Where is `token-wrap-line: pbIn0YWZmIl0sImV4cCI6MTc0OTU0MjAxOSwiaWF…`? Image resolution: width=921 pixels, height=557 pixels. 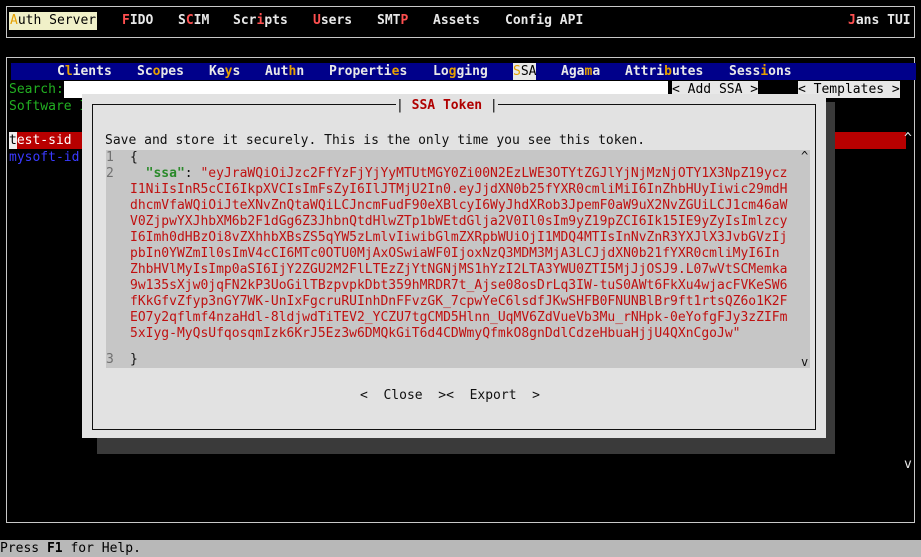 token-wrap-line: pbIn0YWZmIl0sImV4cCI6MTc0OTU0MjAxOSwiaWF… is located at coordinates (455, 253).